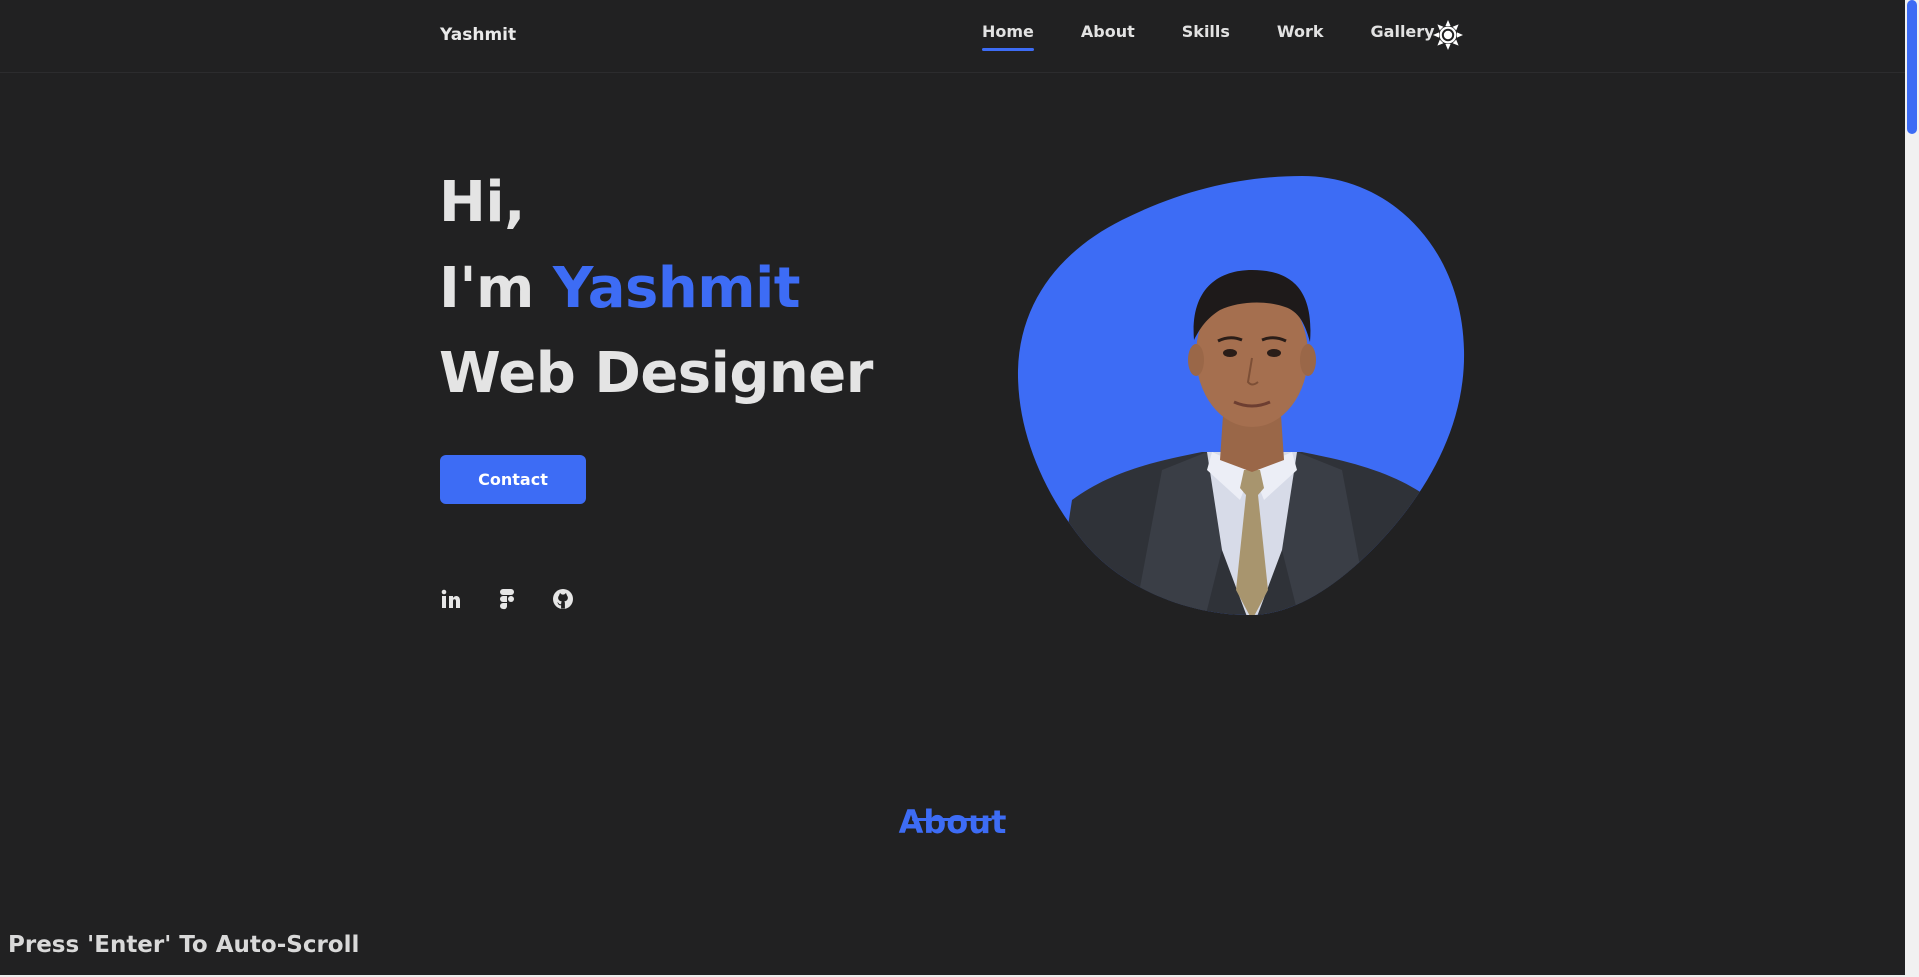  Describe the element at coordinates (1232, 36) in the screenshot. I see `main-nav: Home About Skills Work Gallery` at that location.